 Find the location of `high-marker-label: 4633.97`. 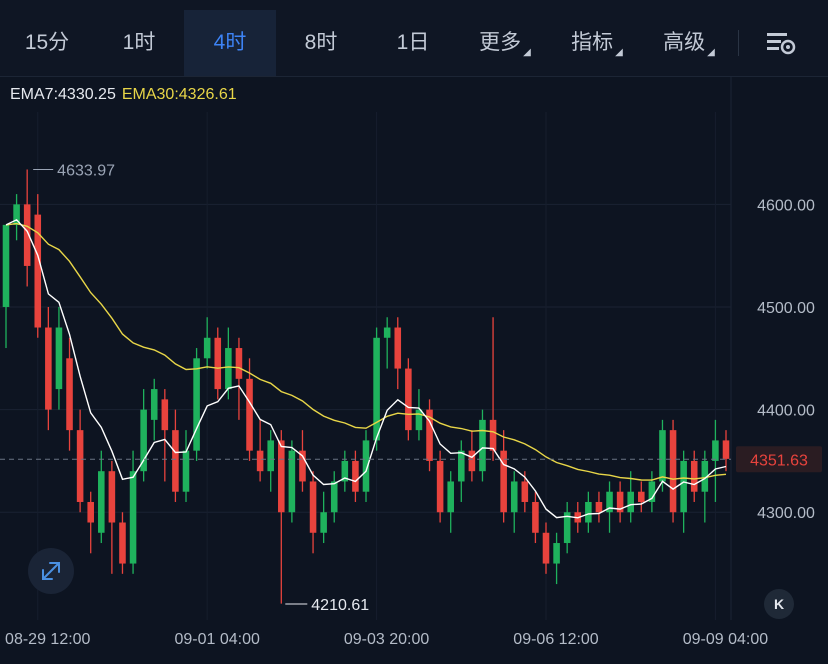

high-marker-label: 4633.97 is located at coordinates (86, 171).